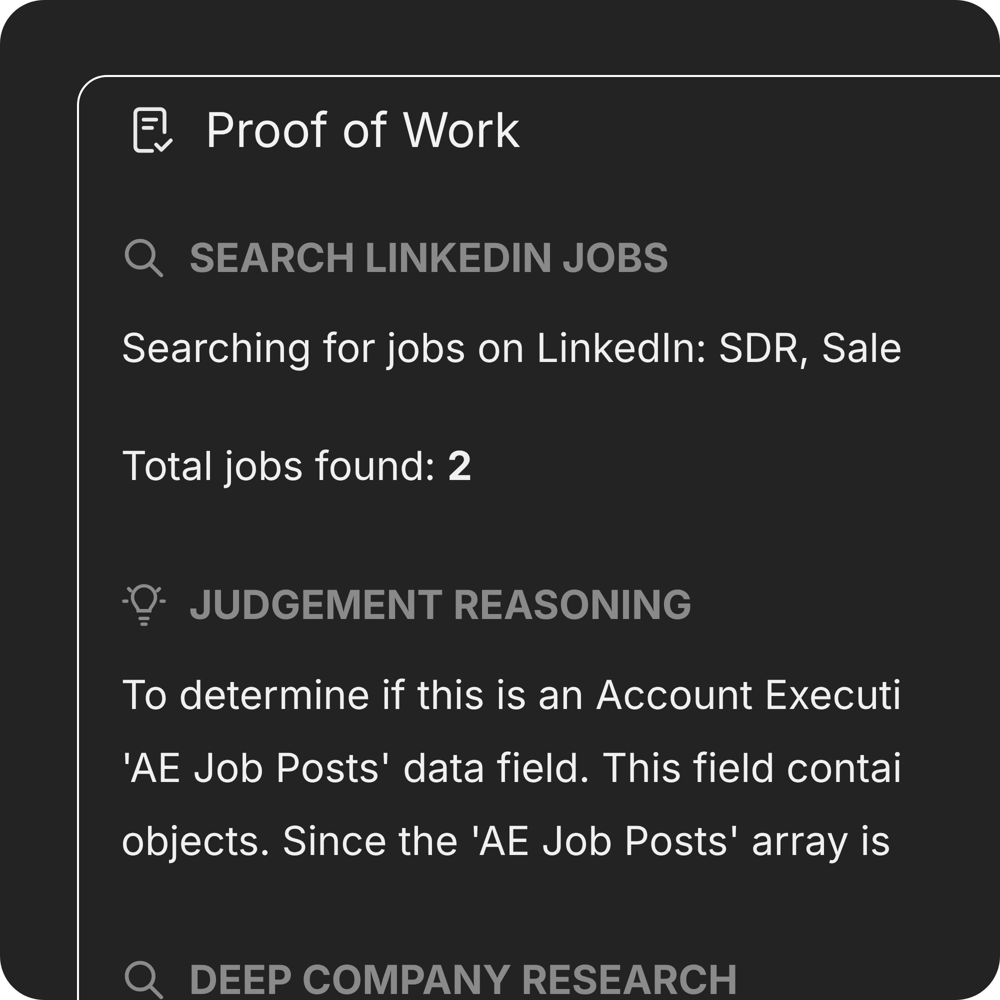 This screenshot has height=1000, width=1000. I want to click on body-text: Total jobs found: 2, so click(297, 466).